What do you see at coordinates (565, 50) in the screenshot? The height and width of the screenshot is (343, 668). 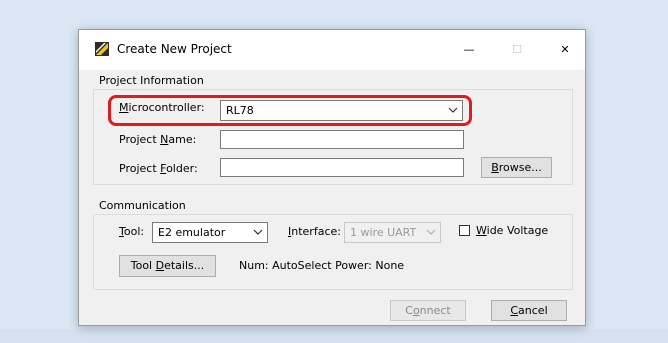 I see `close-button: ✕` at bounding box center [565, 50].